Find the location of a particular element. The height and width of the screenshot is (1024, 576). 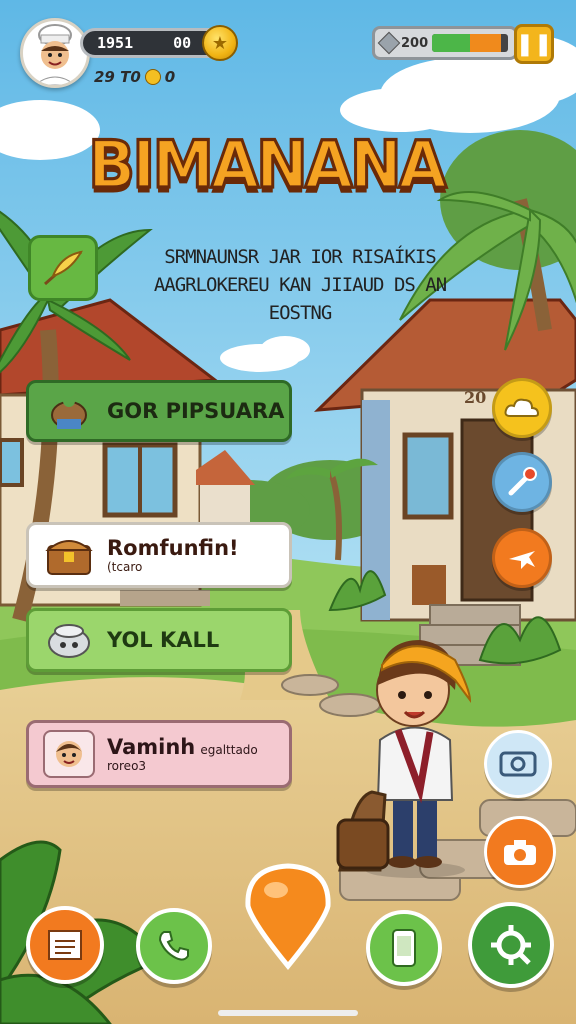

resource-value: 1951 is located at coordinates (115, 43).